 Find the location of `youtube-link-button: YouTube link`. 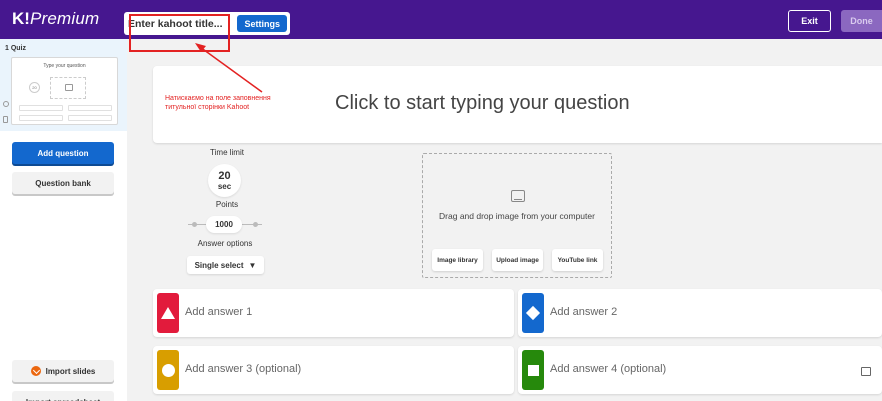

youtube-link-button: YouTube link is located at coordinates (577, 260).